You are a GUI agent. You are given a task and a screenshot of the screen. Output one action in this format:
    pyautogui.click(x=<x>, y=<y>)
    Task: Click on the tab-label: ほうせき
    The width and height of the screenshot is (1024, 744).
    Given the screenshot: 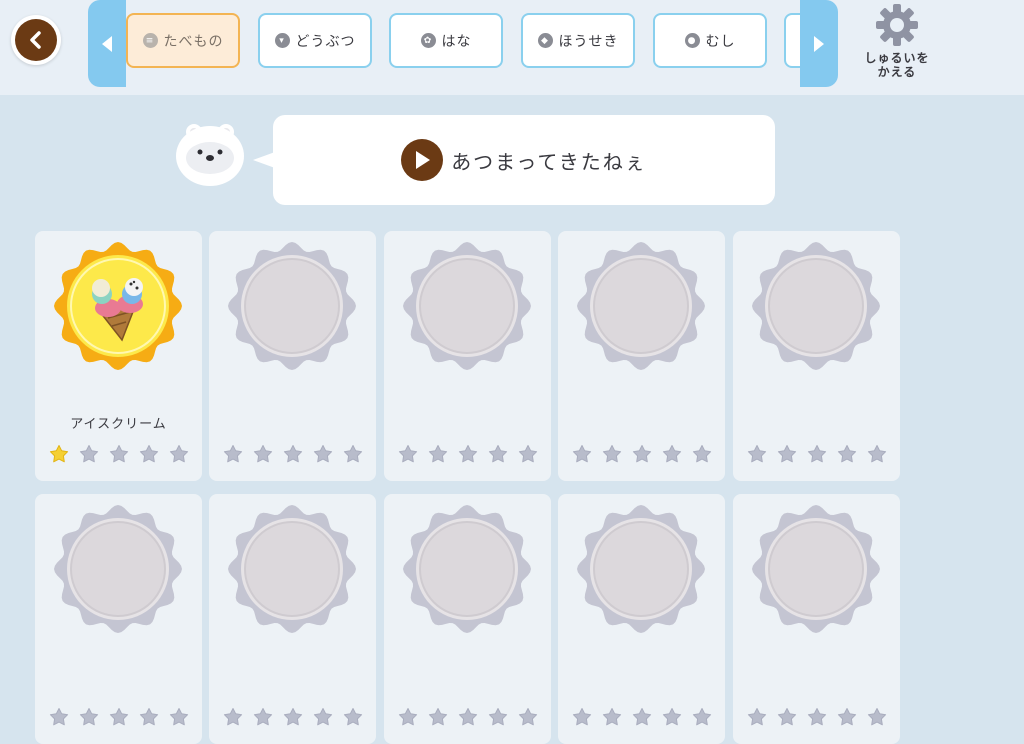 What is the action you would take?
    pyautogui.click(x=588, y=41)
    